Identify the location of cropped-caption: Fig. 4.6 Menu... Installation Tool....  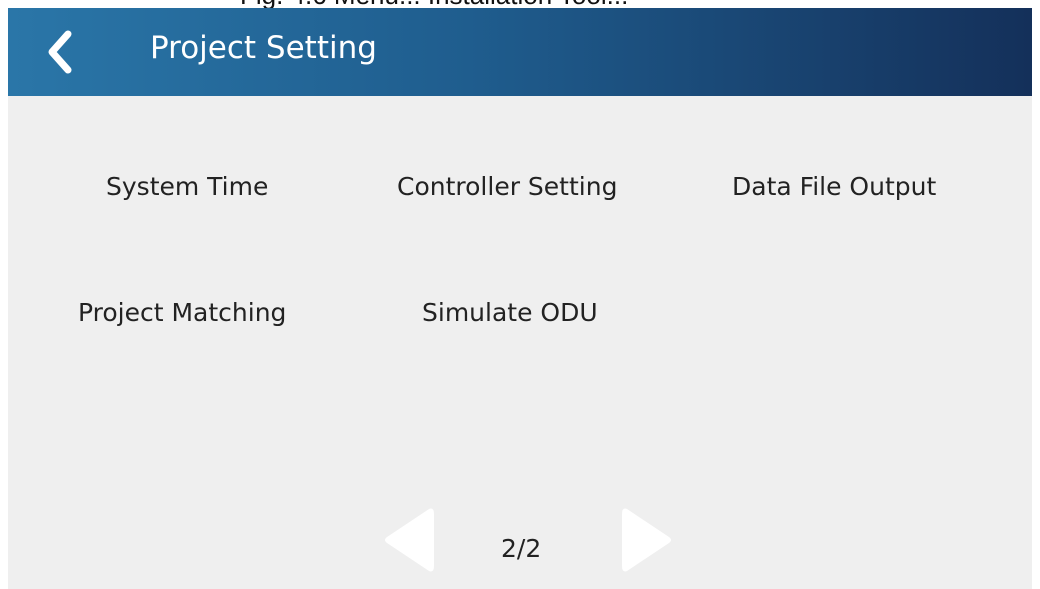
(520, 4).